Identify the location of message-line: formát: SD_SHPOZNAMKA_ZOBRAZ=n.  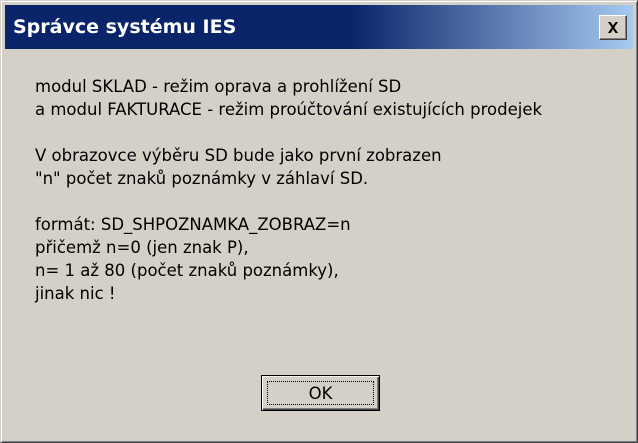
(193, 224).